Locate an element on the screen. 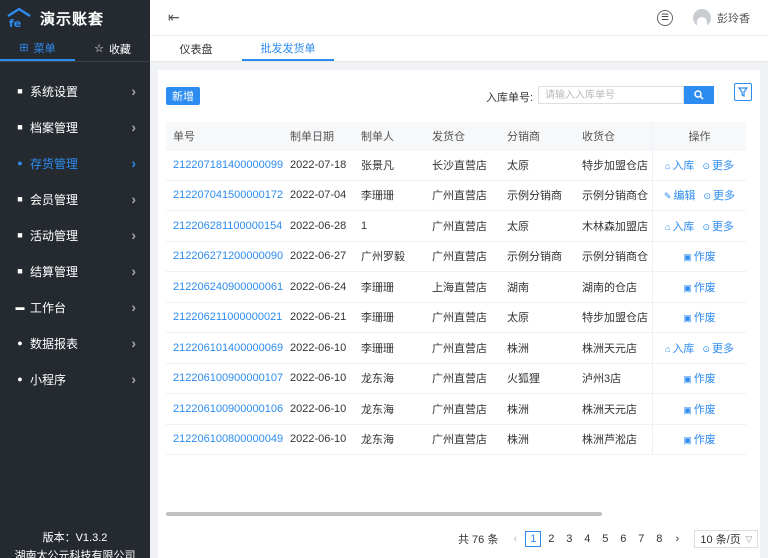  sidebar-item-report: ● 数据报表 › is located at coordinates (75, 343).